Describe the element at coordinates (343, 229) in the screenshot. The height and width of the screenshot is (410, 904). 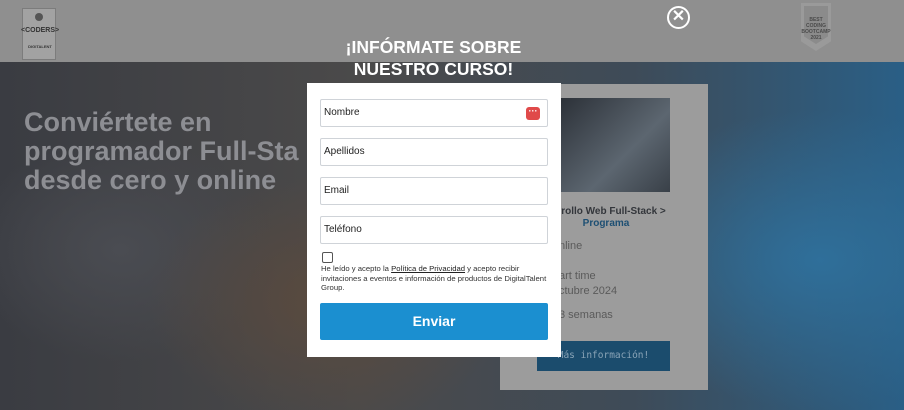
I see `telefono-placeholder: Teléfono` at that location.